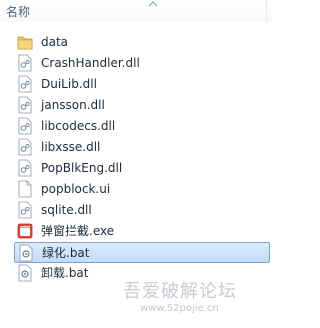  I want to click on file-name: sqlite.dll, so click(66, 210).